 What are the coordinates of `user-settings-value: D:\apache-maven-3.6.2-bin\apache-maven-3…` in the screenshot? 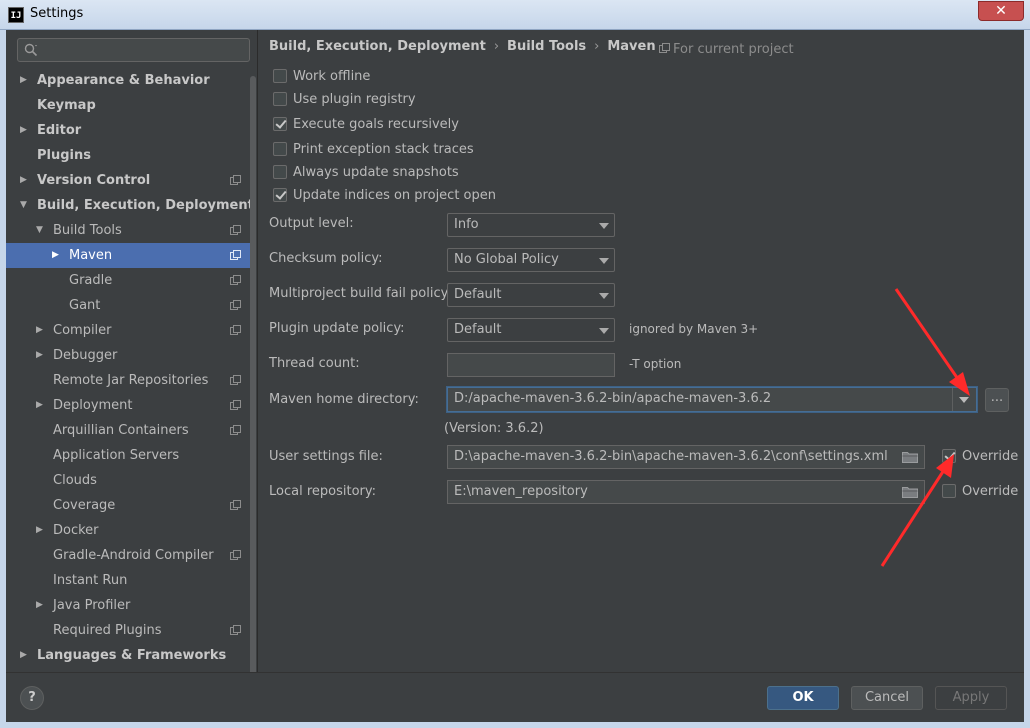 It's located at (671, 456).